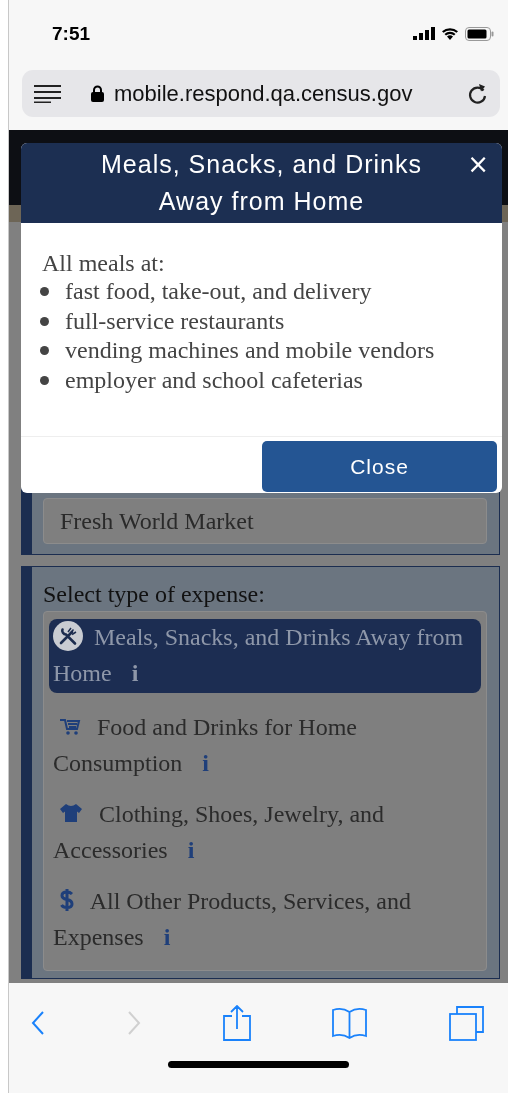  Describe the element at coordinates (250, 350) in the screenshot. I see `list-item: vending machines and mobile vendors` at that location.